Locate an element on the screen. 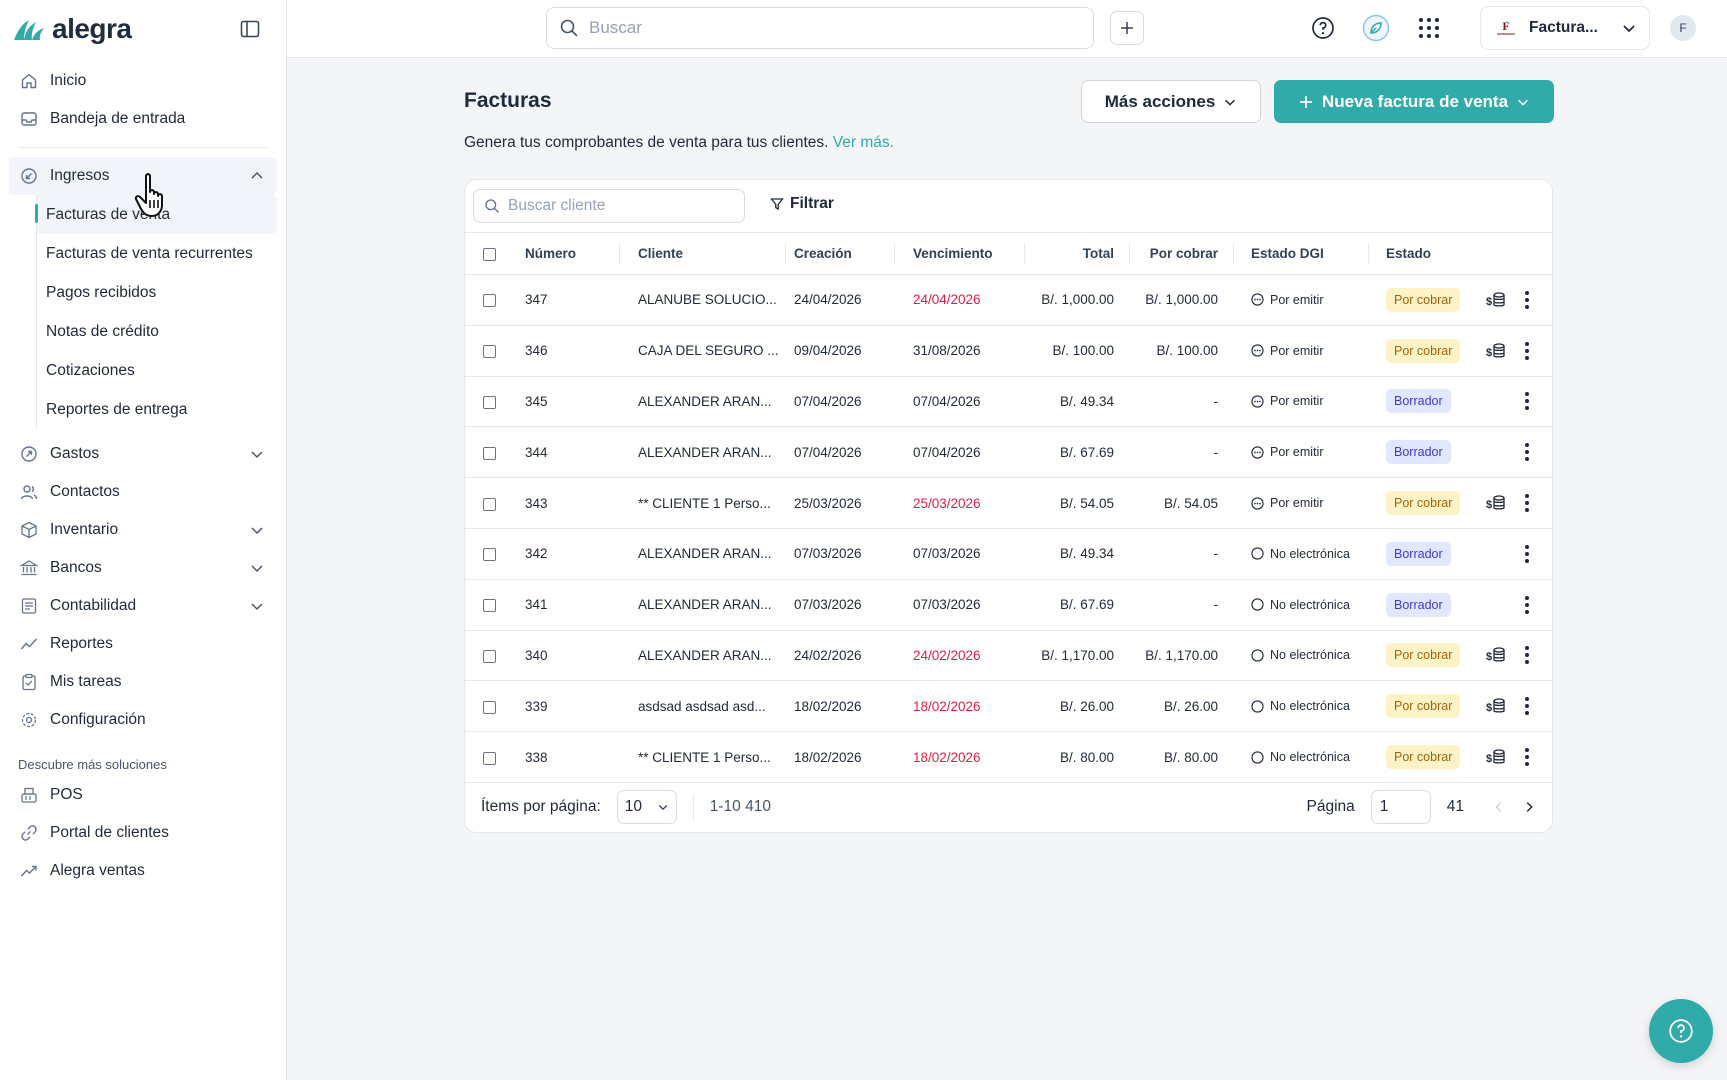  column-header-total: Total is located at coordinates (1077, 253).